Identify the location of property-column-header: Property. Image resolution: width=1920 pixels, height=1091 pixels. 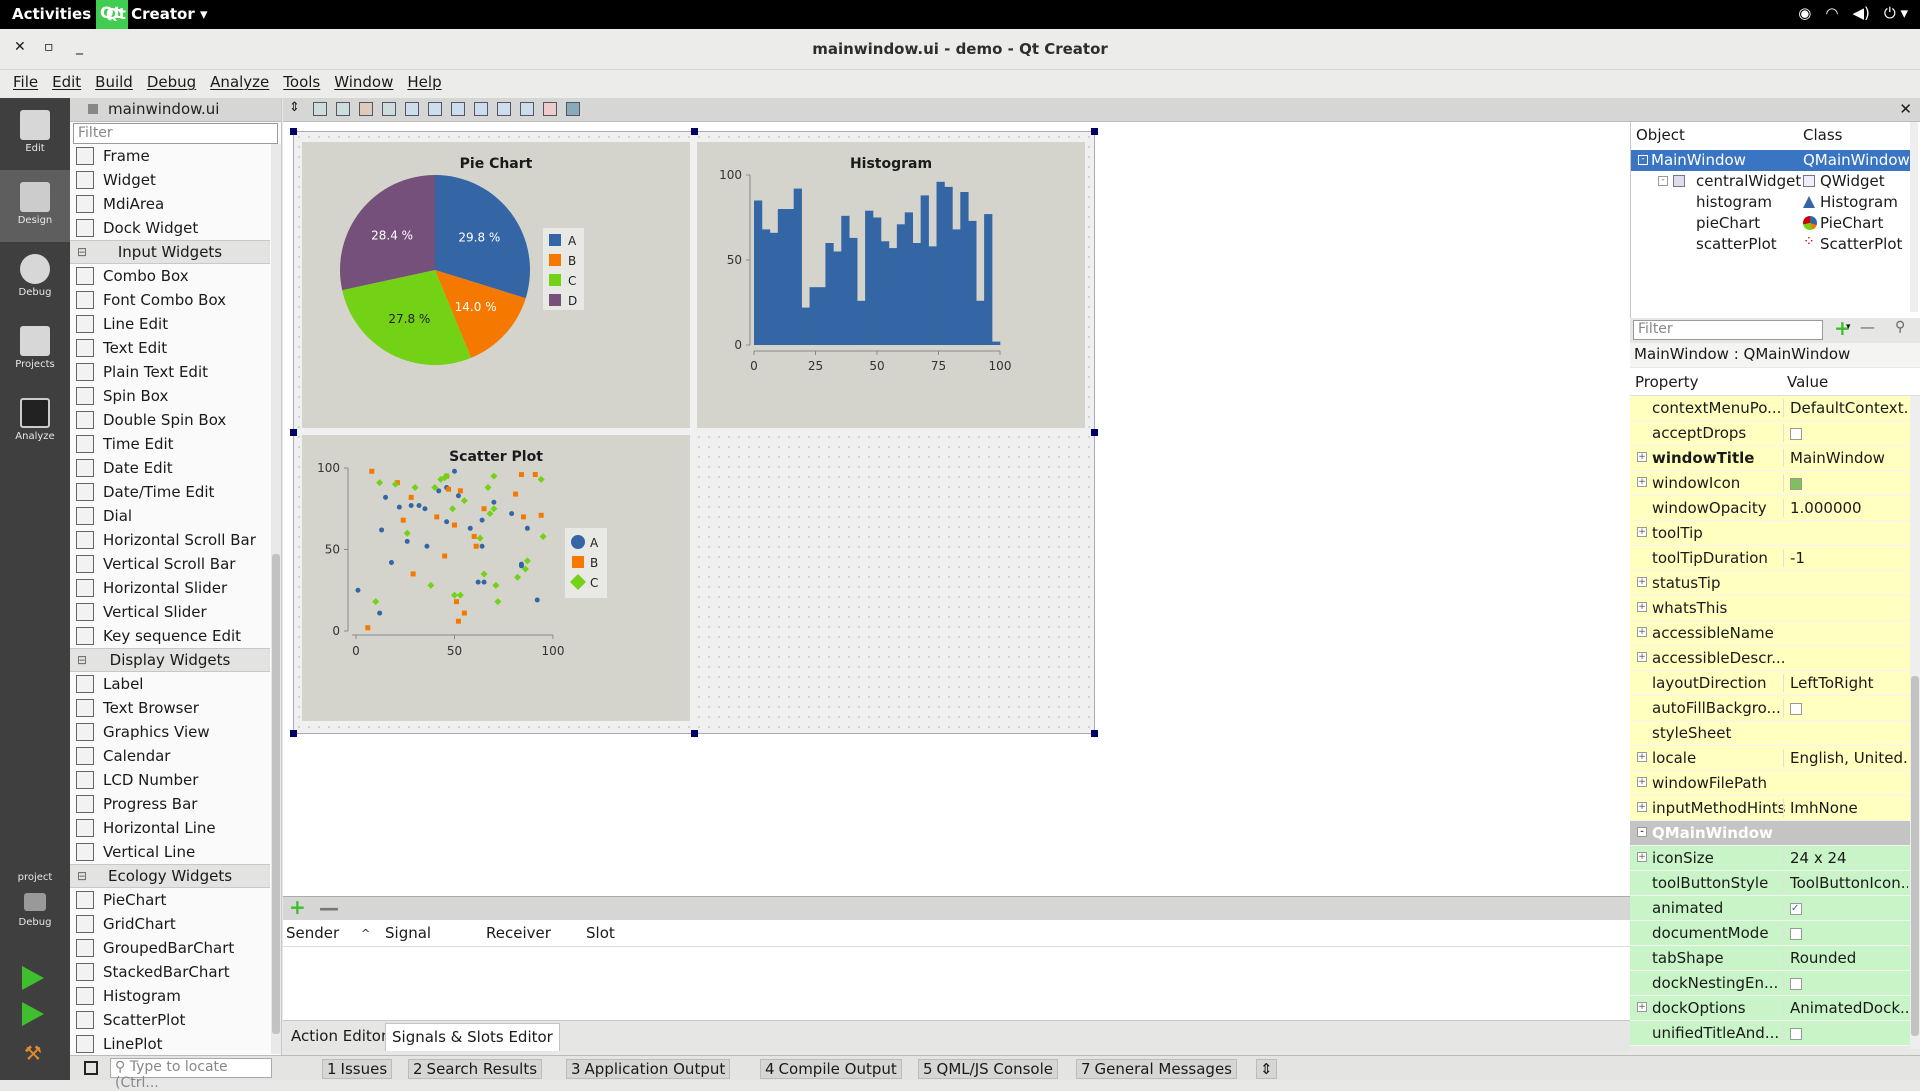
(1666, 382).